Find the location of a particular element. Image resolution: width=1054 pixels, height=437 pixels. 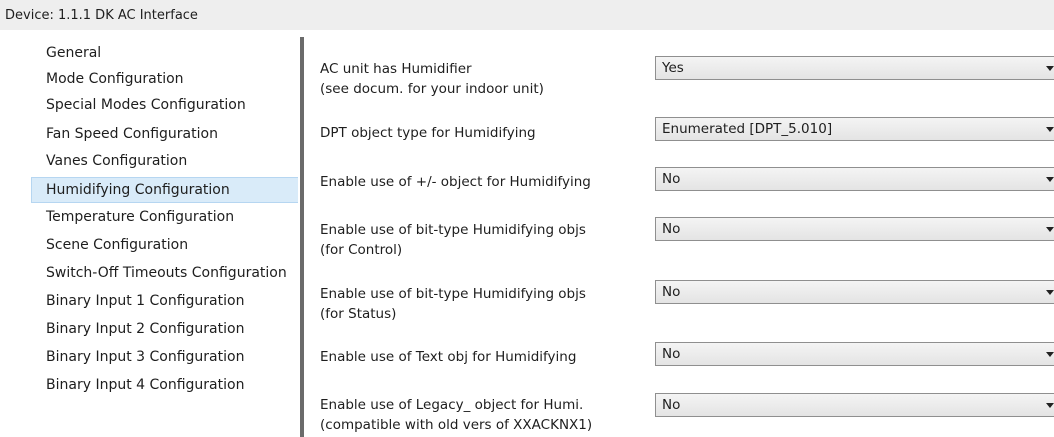

sidebar-item-special-modes-configuration: Special Modes Configuration is located at coordinates (164, 106).